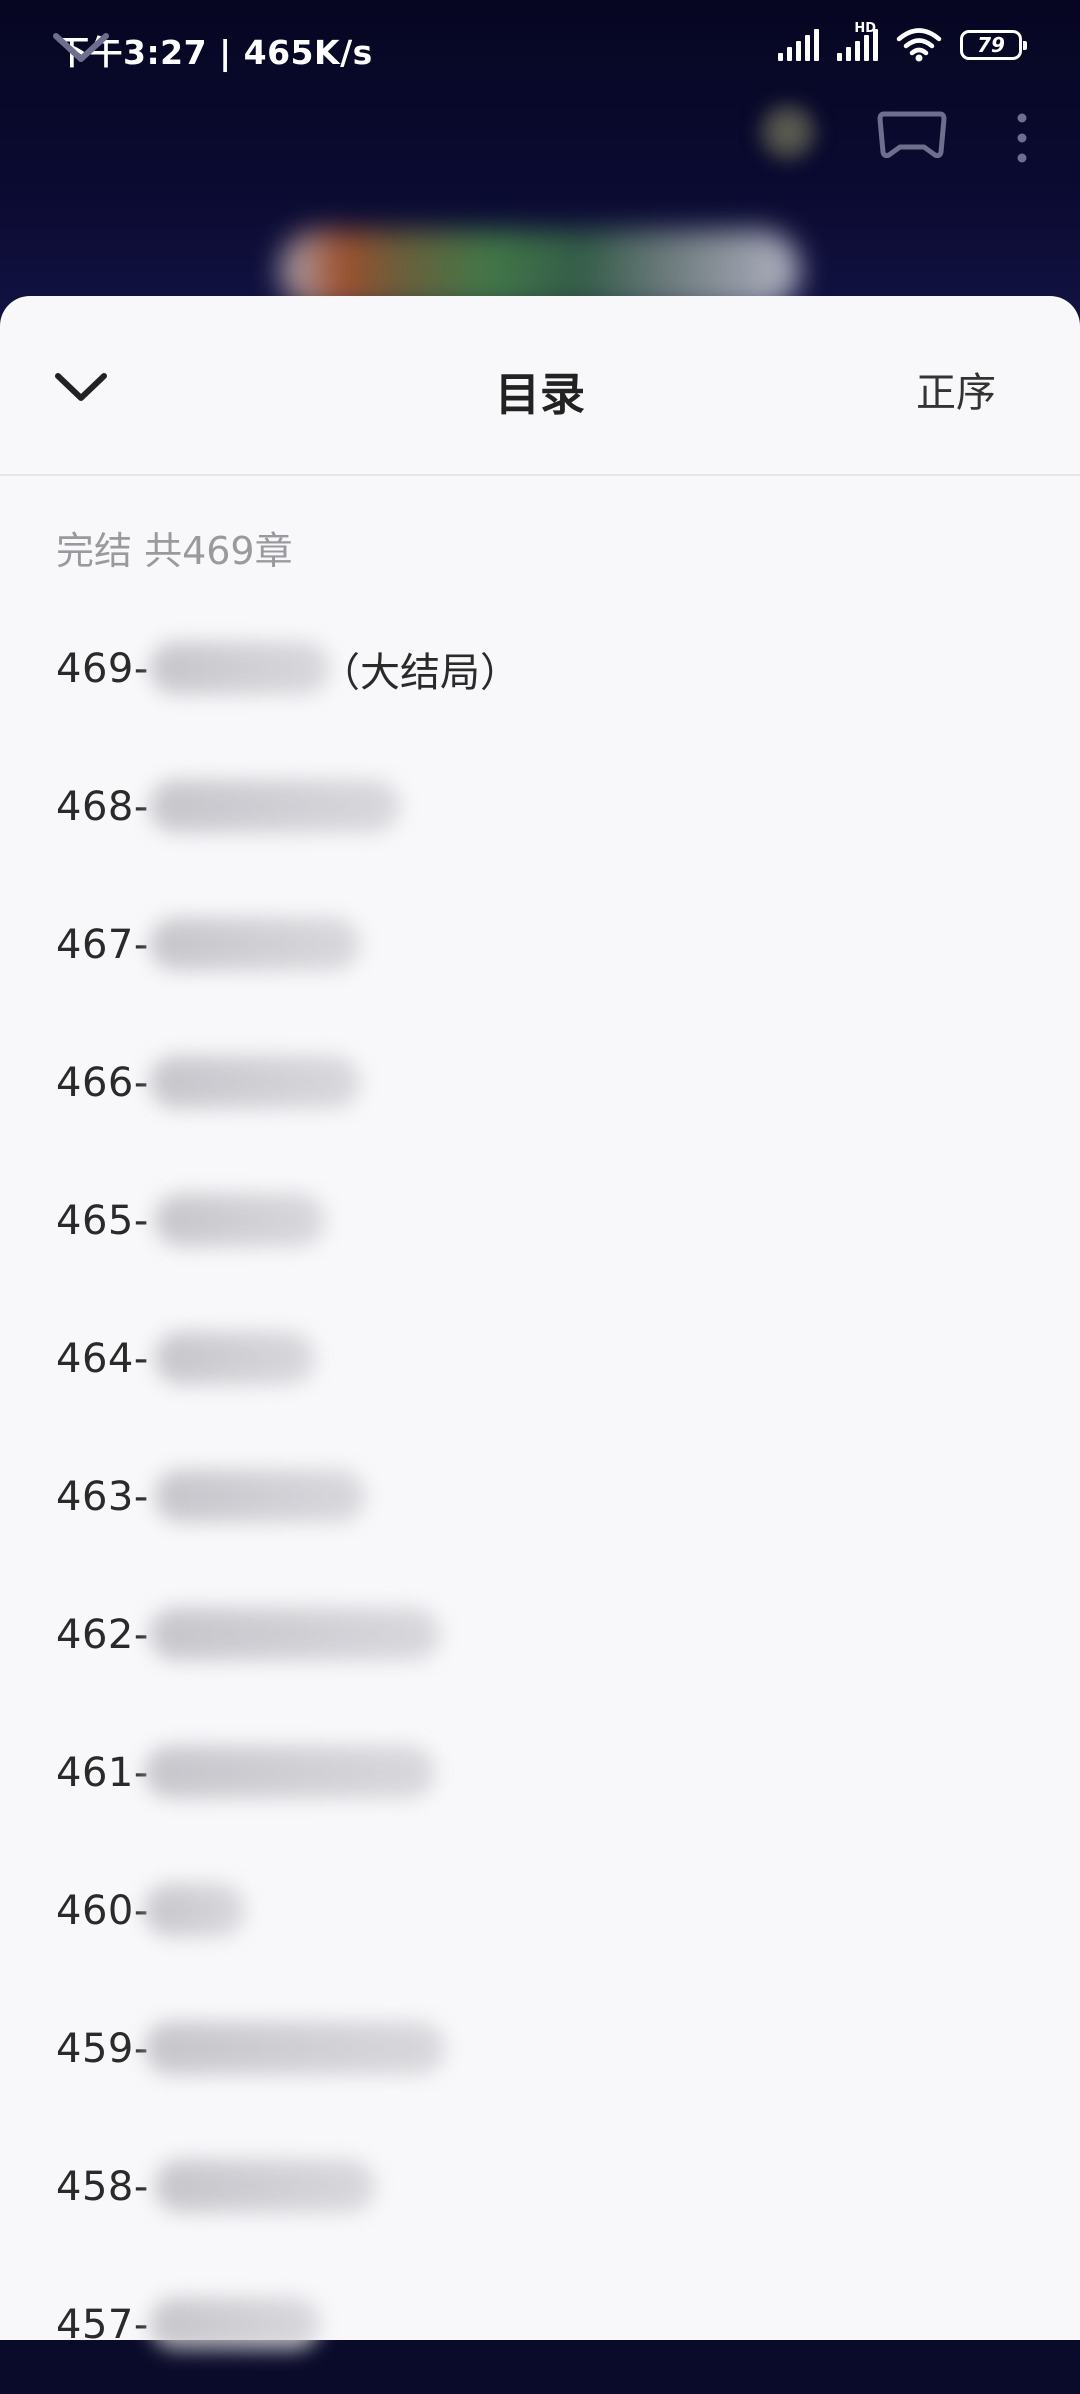 This screenshot has height=2394, width=1080. I want to click on chapter-item: 457-, so click(540, 2325).